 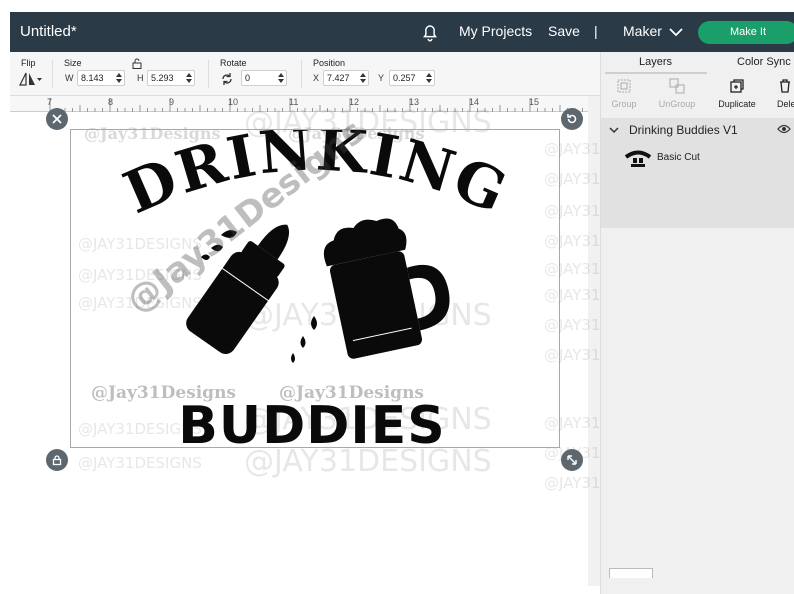 I want to click on flip-label: Flip, so click(x=28, y=63).